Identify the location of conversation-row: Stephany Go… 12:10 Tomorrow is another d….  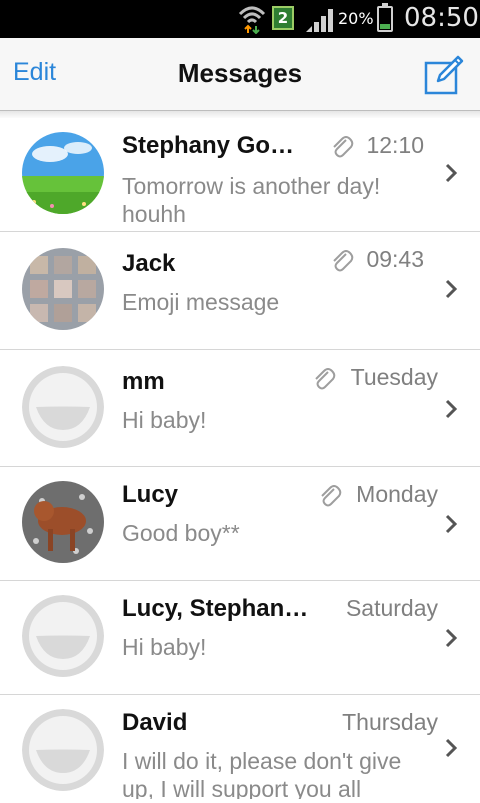
(240, 175).